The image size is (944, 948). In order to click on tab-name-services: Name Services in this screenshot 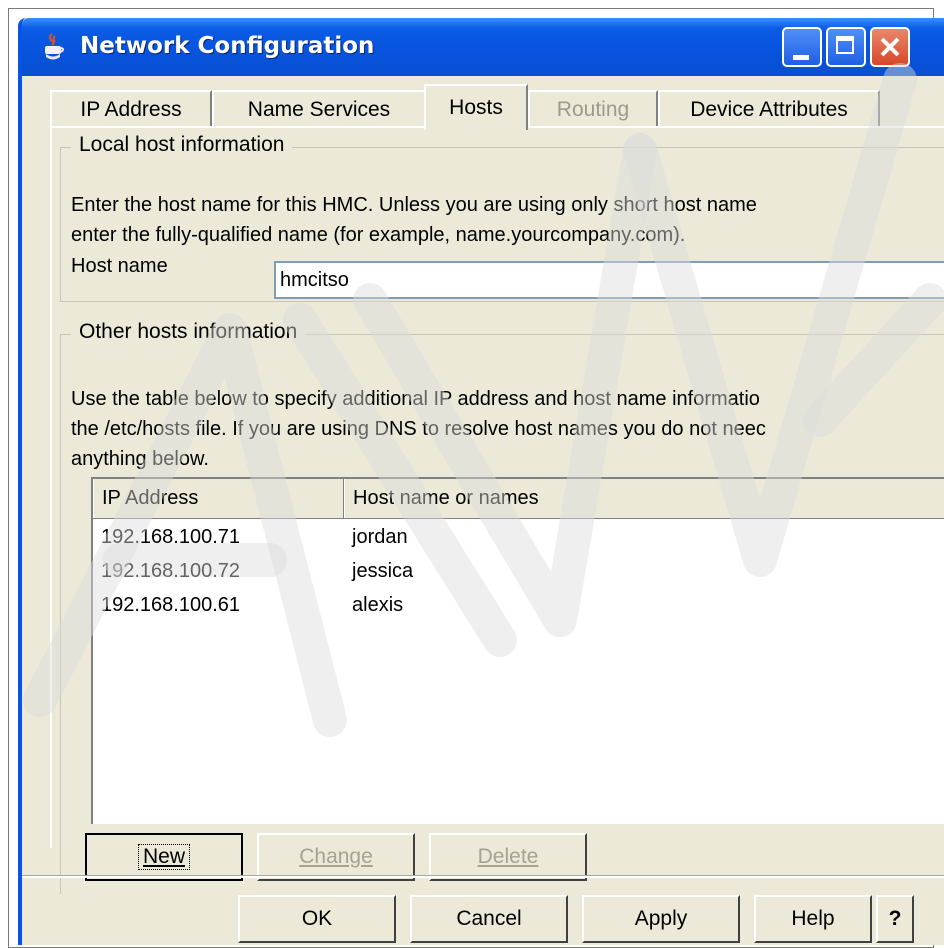, I will do `click(319, 109)`.